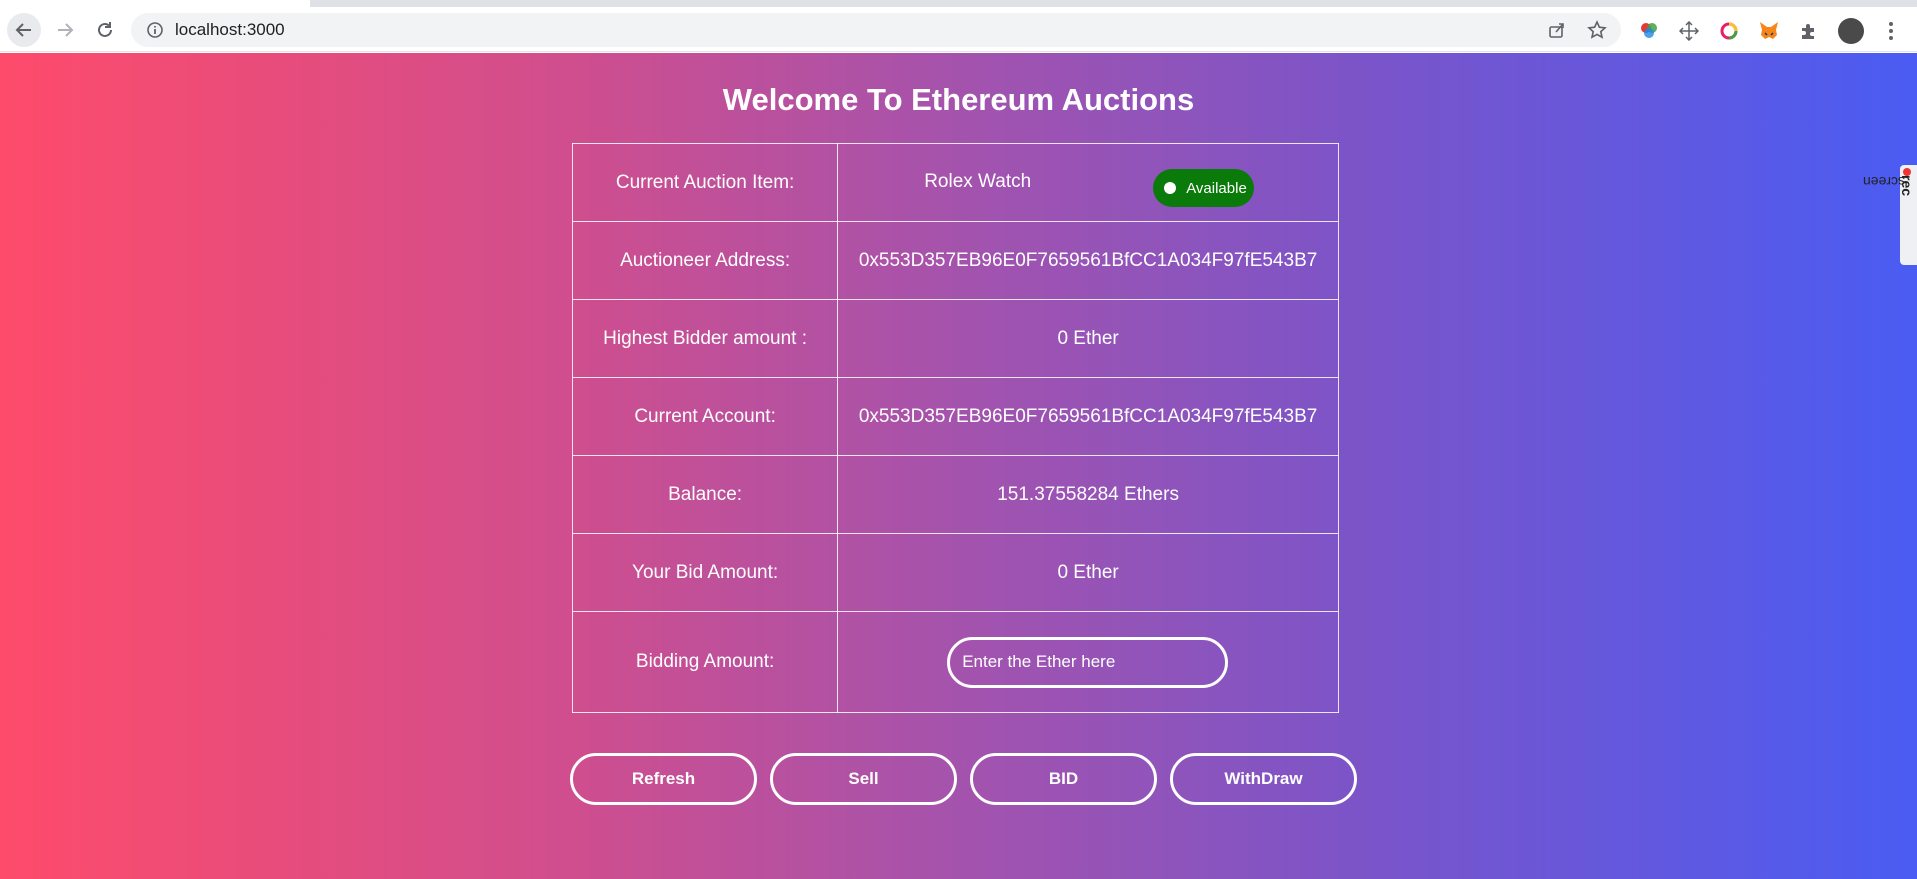 The height and width of the screenshot is (879, 1917). What do you see at coordinates (1088, 494) in the screenshot?
I see `balance-value: 151.37558284 Ethers` at bounding box center [1088, 494].